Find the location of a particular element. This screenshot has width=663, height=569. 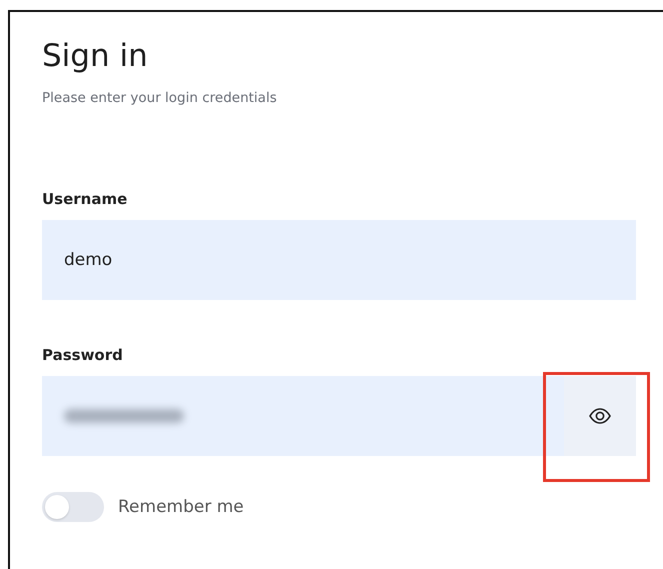

field-label: Username is located at coordinates (85, 199).